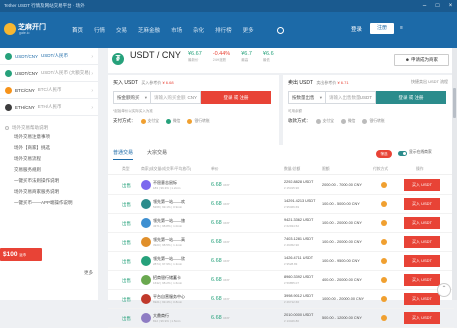 This screenshot has height=328, width=457. Describe the element at coordinates (77, 30) in the screenshot. I see `nav-link-home: 首页` at that location.